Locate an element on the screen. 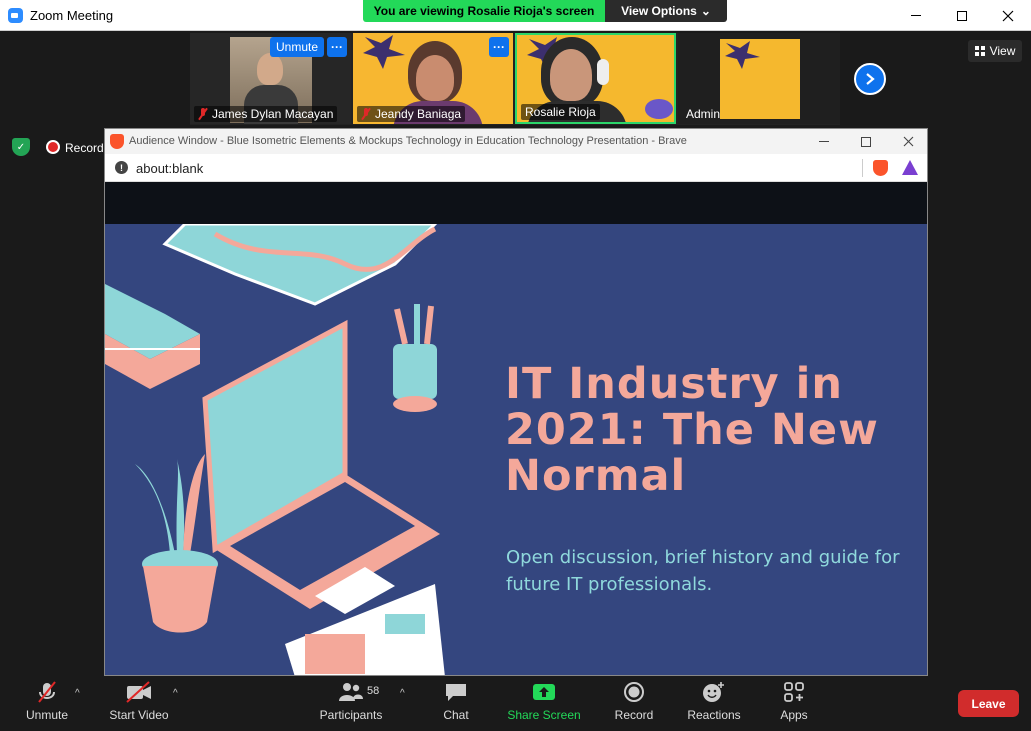 The height and width of the screenshot is (731, 1031). brave-shields-icon is located at coordinates (880, 168).